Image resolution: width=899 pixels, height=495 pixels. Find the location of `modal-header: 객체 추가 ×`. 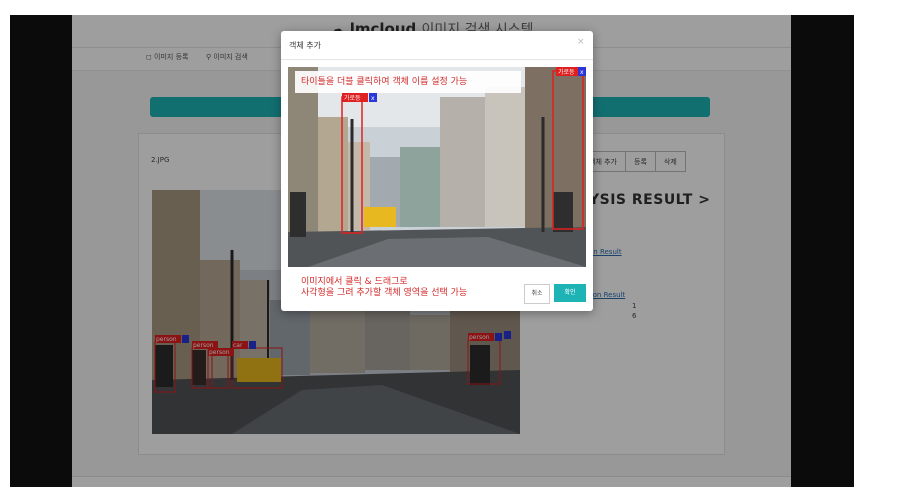

modal-header: 객체 추가 × is located at coordinates (437, 45).